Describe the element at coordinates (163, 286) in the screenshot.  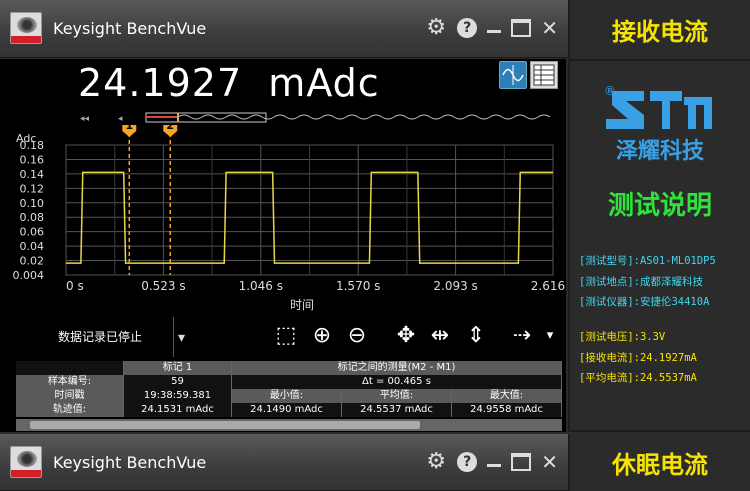
I see `x-tick-label: 0.523 s` at that location.